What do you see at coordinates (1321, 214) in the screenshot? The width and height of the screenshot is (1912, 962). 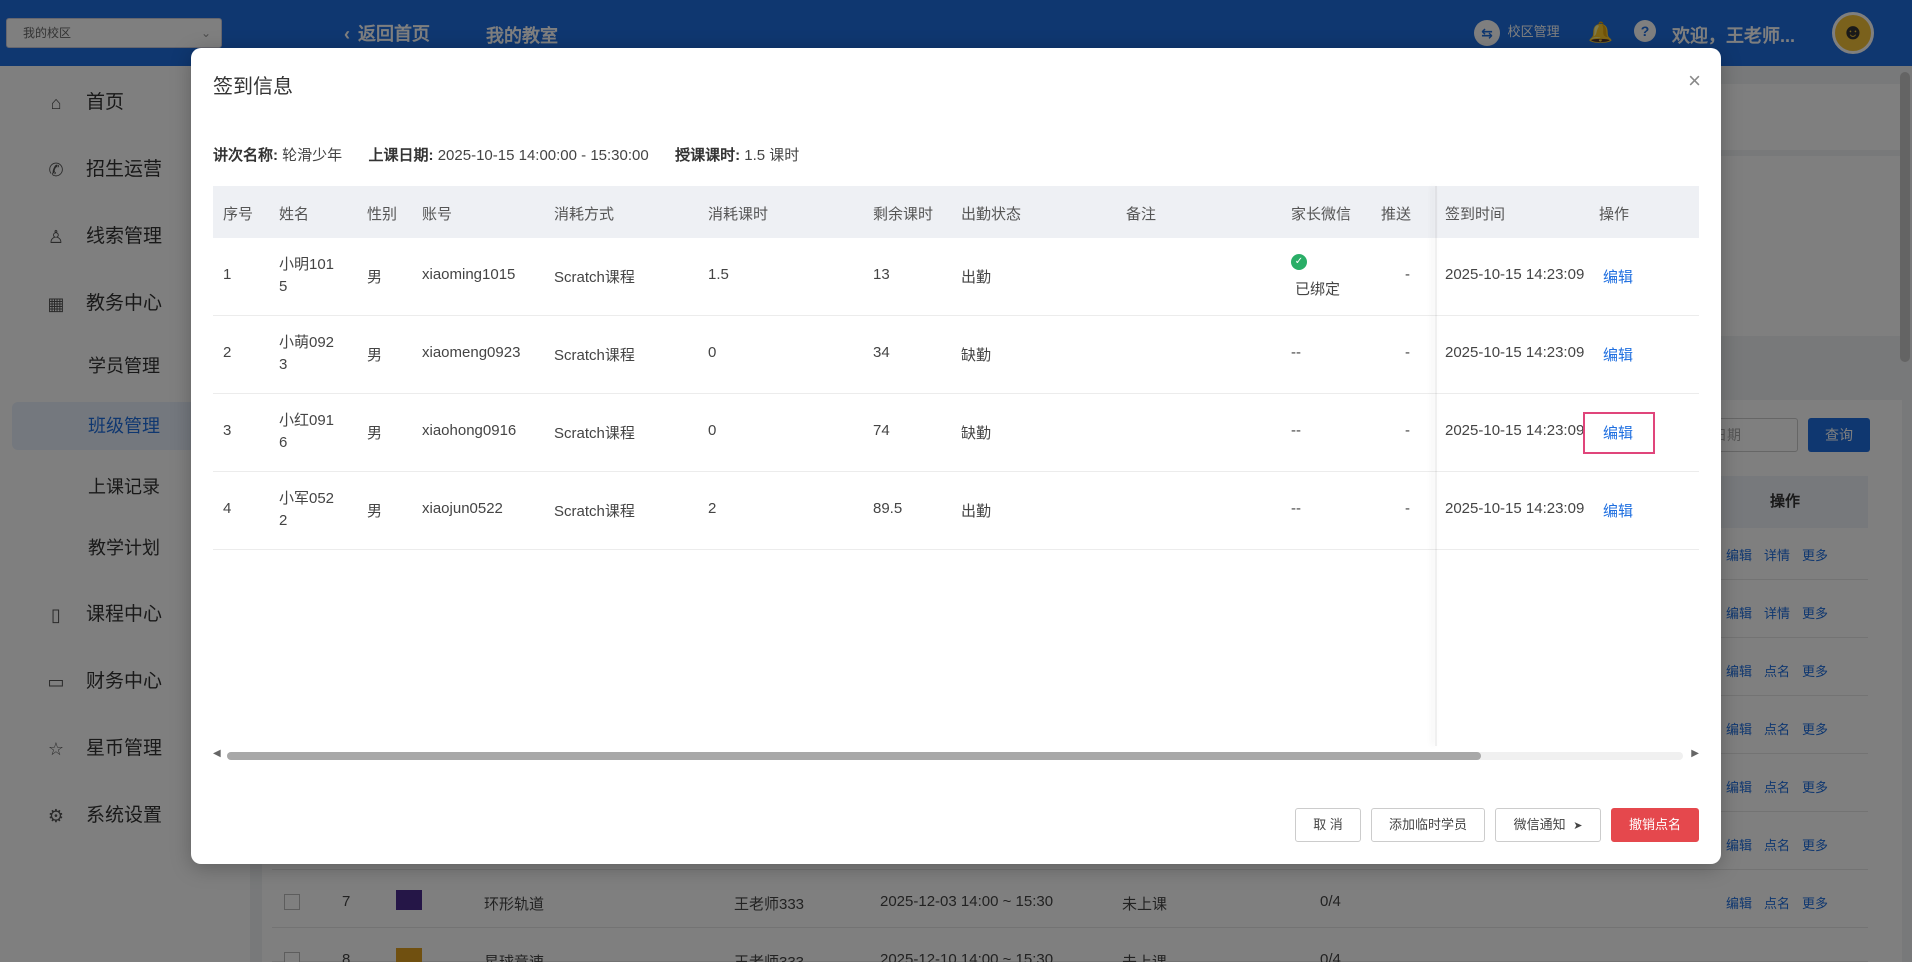 I see `col-wechat: 家长微信` at bounding box center [1321, 214].